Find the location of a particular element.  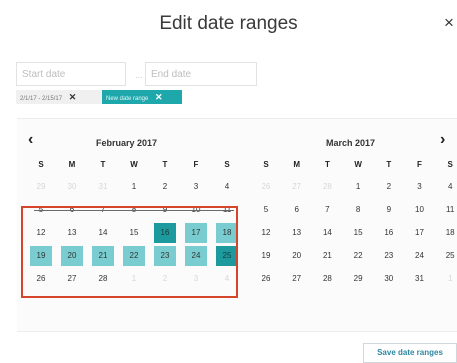

date-range-chip-new: New date range ✕ is located at coordinates (142, 97).